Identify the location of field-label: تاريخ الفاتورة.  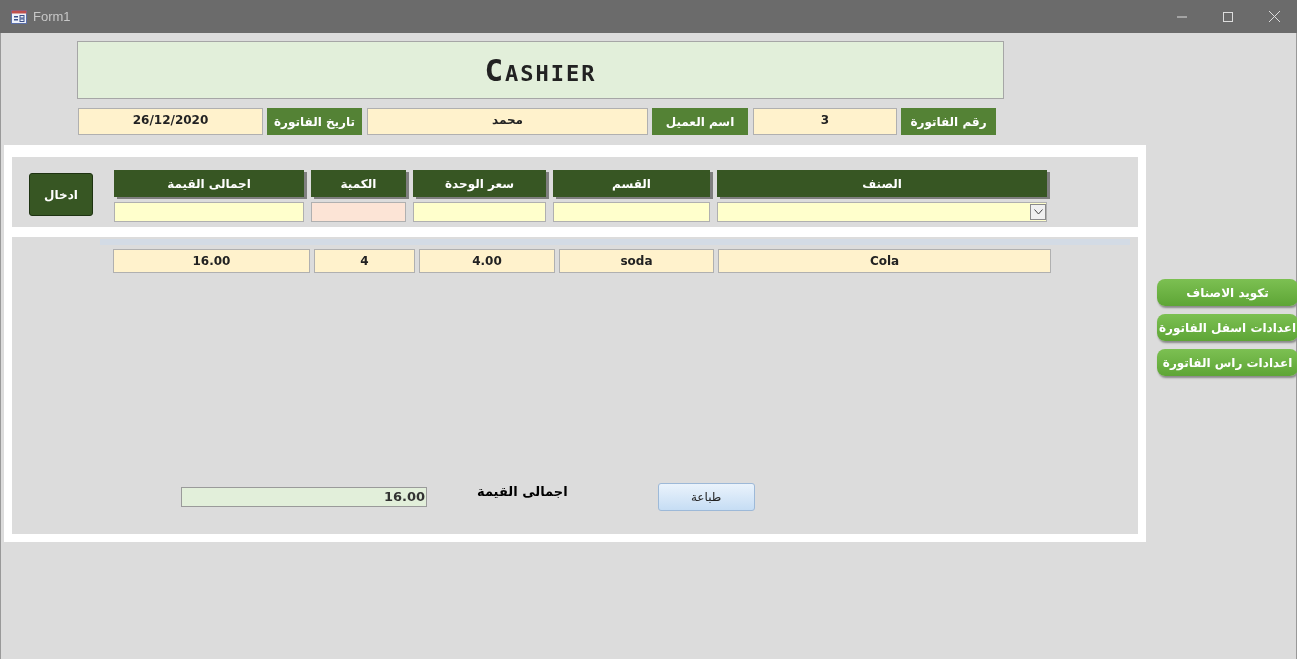
(314, 121).